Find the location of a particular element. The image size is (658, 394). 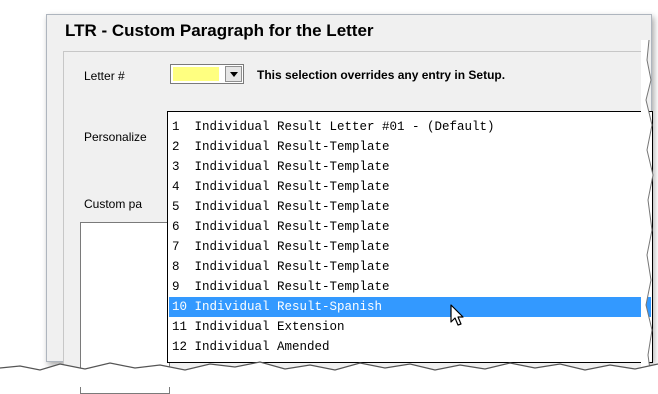

letter-number-label: Letter # is located at coordinates (104, 76).